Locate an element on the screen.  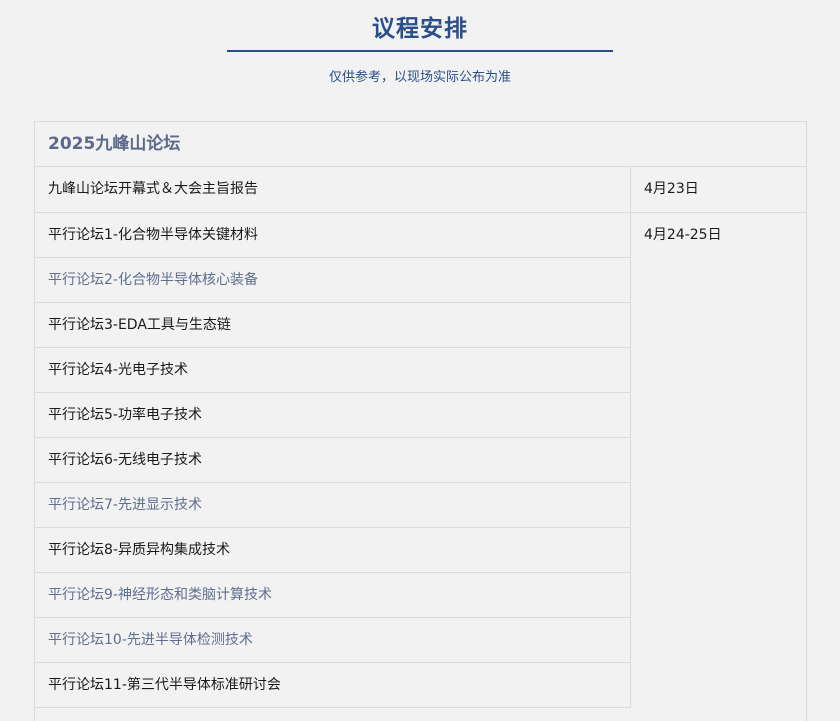
table-row: 九峰山论坛开幕式＆大会主旨报告 4月23日 is located at coordinates (420, 190).